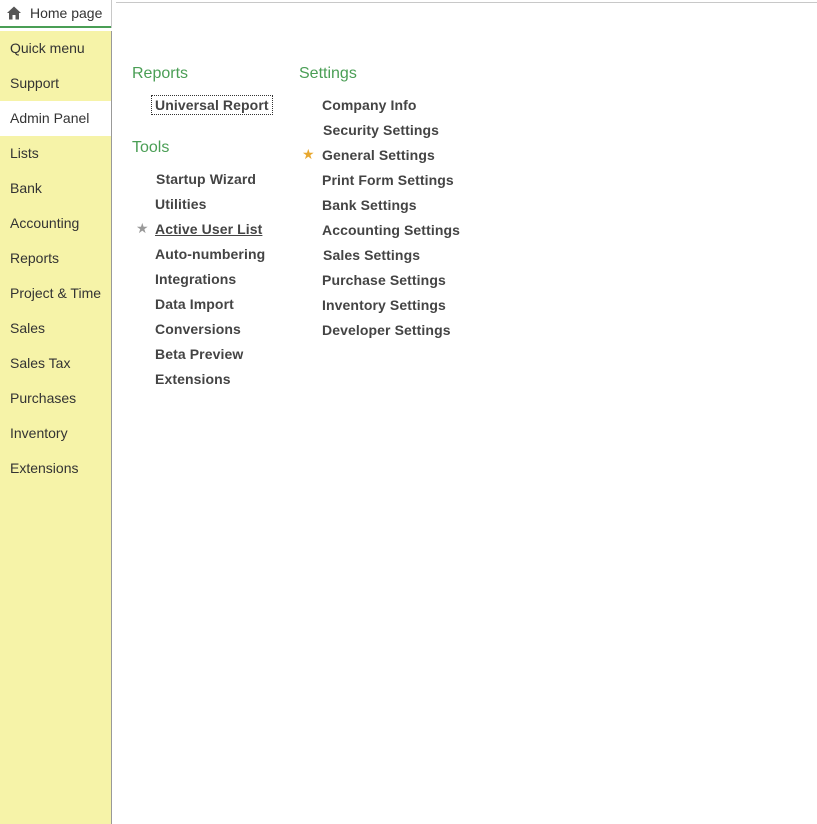 Image resolution: width=817 pixels, height=824 pixels. Describe the element at coordinates (369, 105) in the screenshot. I see `link-company-info: Company Info` at that location.